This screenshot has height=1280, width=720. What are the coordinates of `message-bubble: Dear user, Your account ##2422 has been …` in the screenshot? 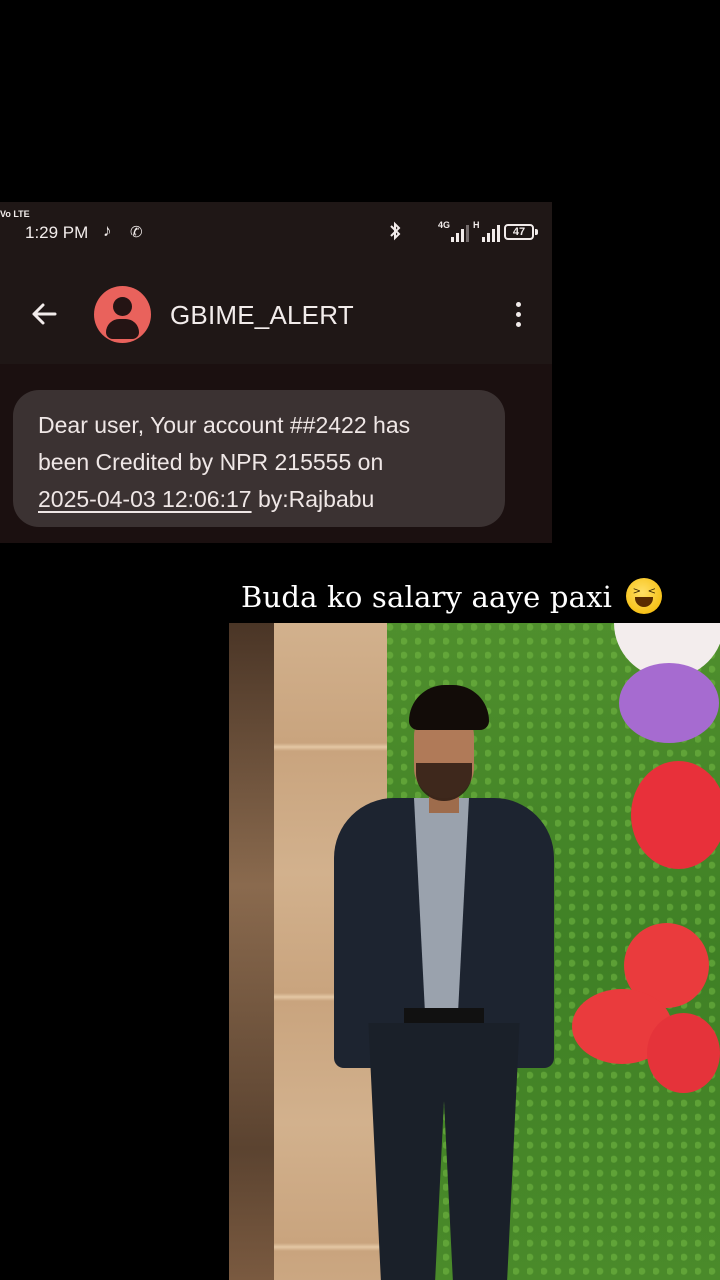 It's located at (259, 458).